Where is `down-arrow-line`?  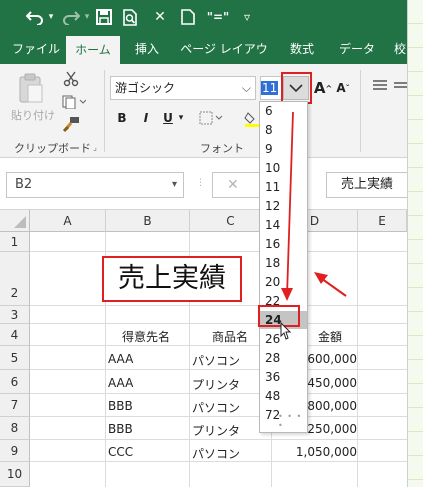 down-arrow-line is located at coordinates (290, 204).